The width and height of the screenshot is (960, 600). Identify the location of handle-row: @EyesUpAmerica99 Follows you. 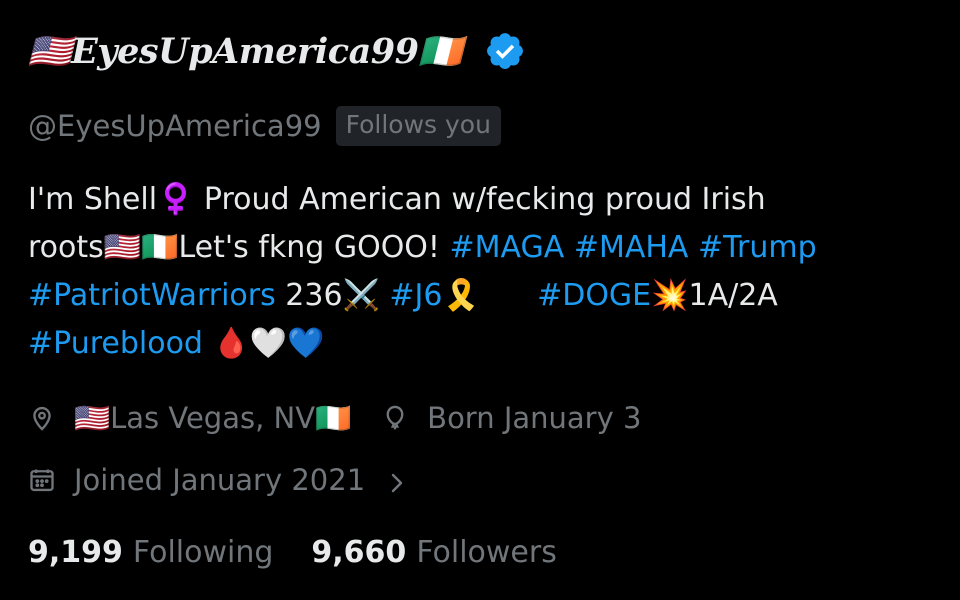
(264, 126).